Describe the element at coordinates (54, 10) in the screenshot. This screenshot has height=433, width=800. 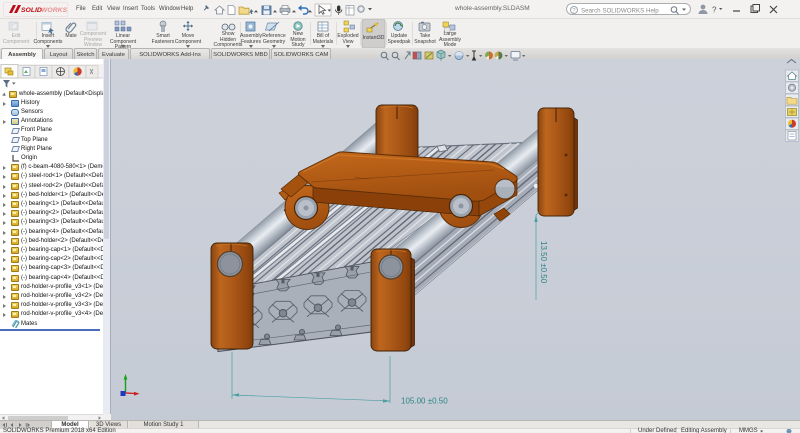
I see `svg-text: WORKS` at that location.